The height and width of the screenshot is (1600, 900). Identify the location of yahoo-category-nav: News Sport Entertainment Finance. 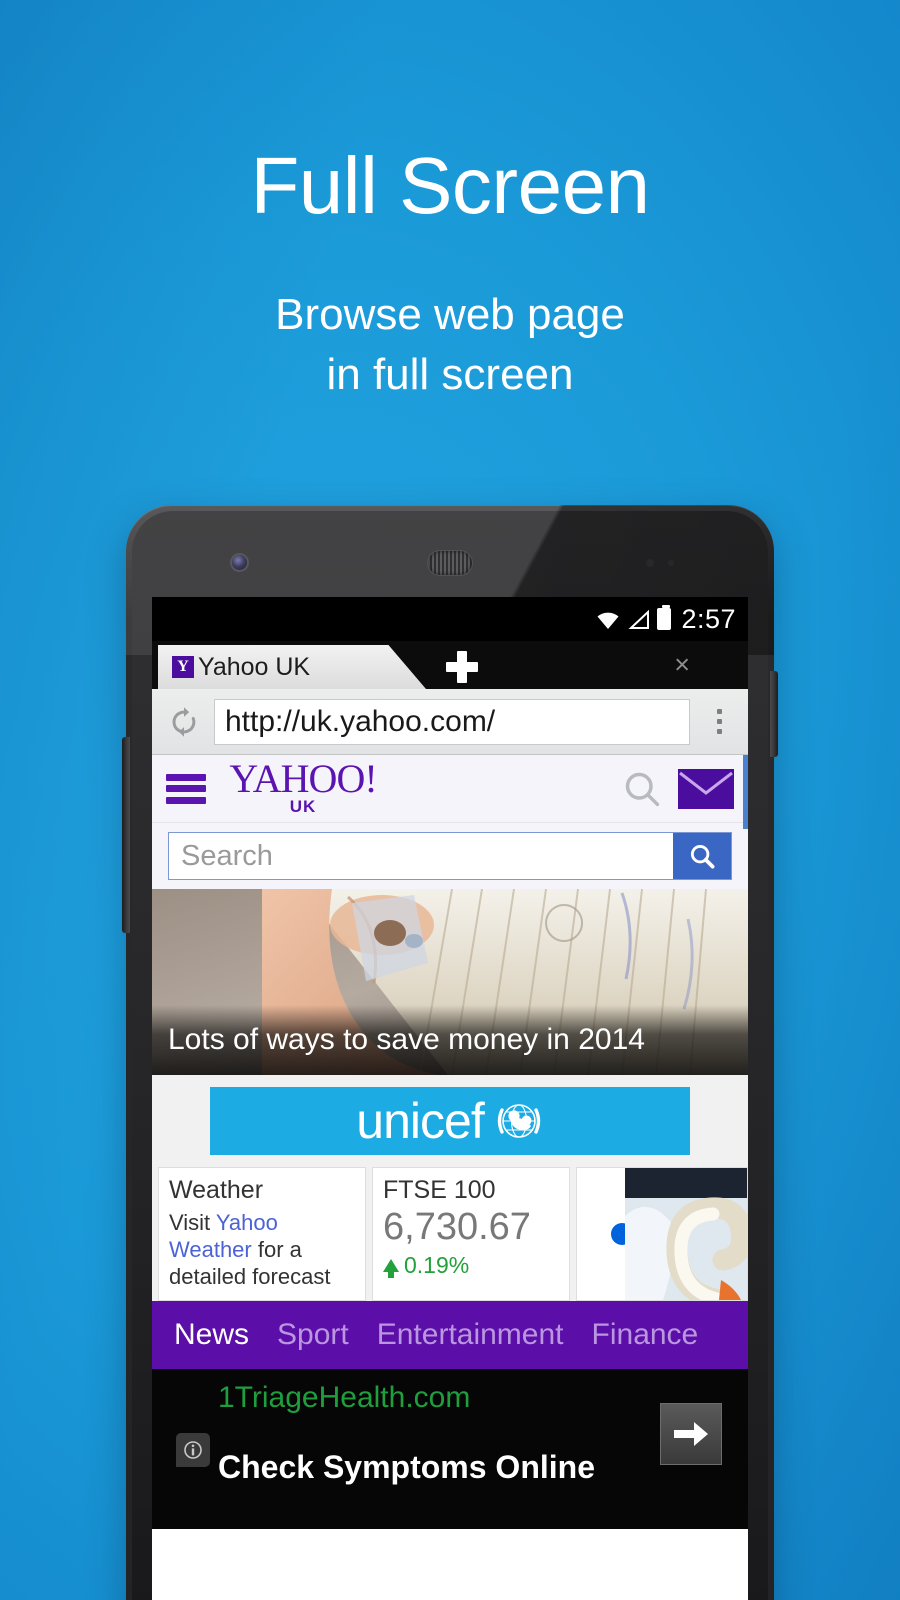
(450, 1335).